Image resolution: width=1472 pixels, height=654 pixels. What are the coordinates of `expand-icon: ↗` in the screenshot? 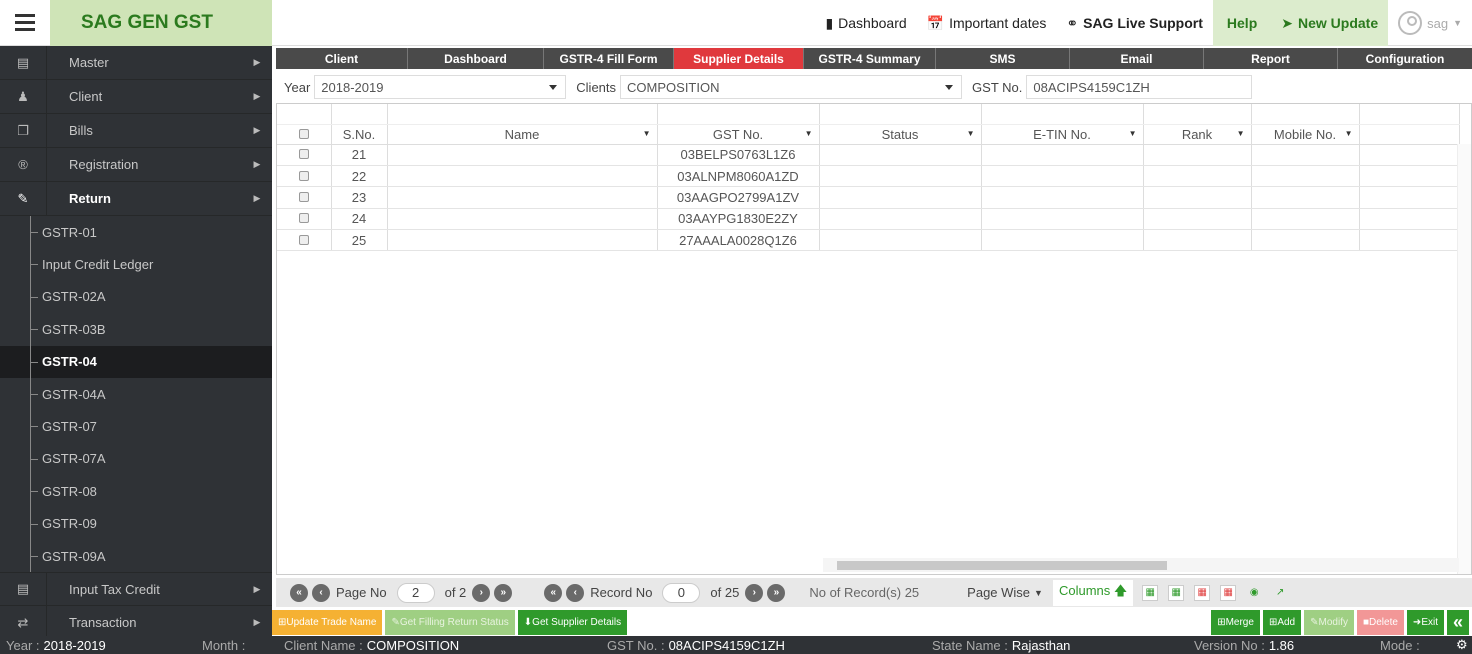 It's located at (1280, 593).